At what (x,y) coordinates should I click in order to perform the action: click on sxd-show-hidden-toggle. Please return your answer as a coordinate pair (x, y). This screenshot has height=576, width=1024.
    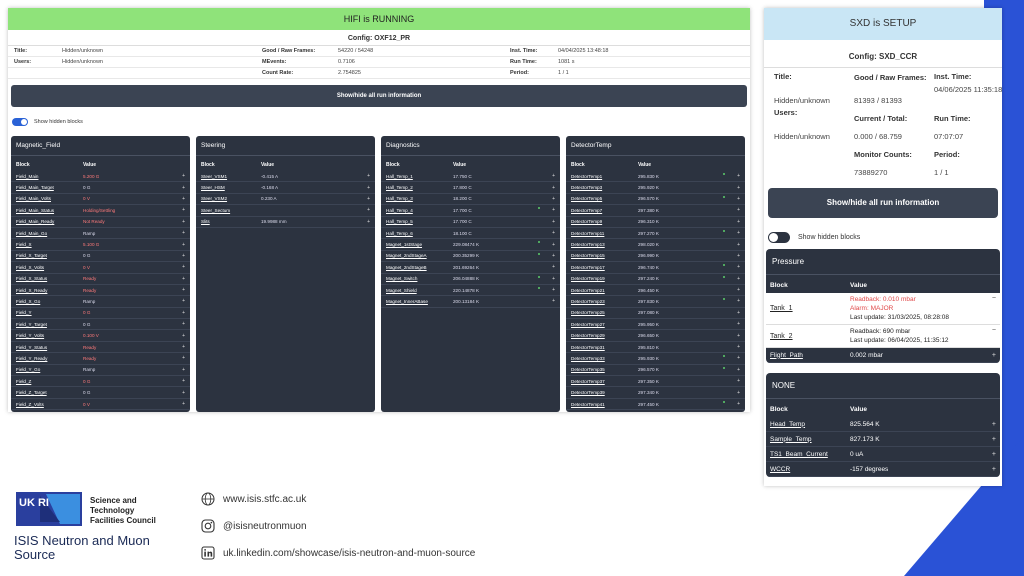
    Looking at the image, I should click on (779, 237).